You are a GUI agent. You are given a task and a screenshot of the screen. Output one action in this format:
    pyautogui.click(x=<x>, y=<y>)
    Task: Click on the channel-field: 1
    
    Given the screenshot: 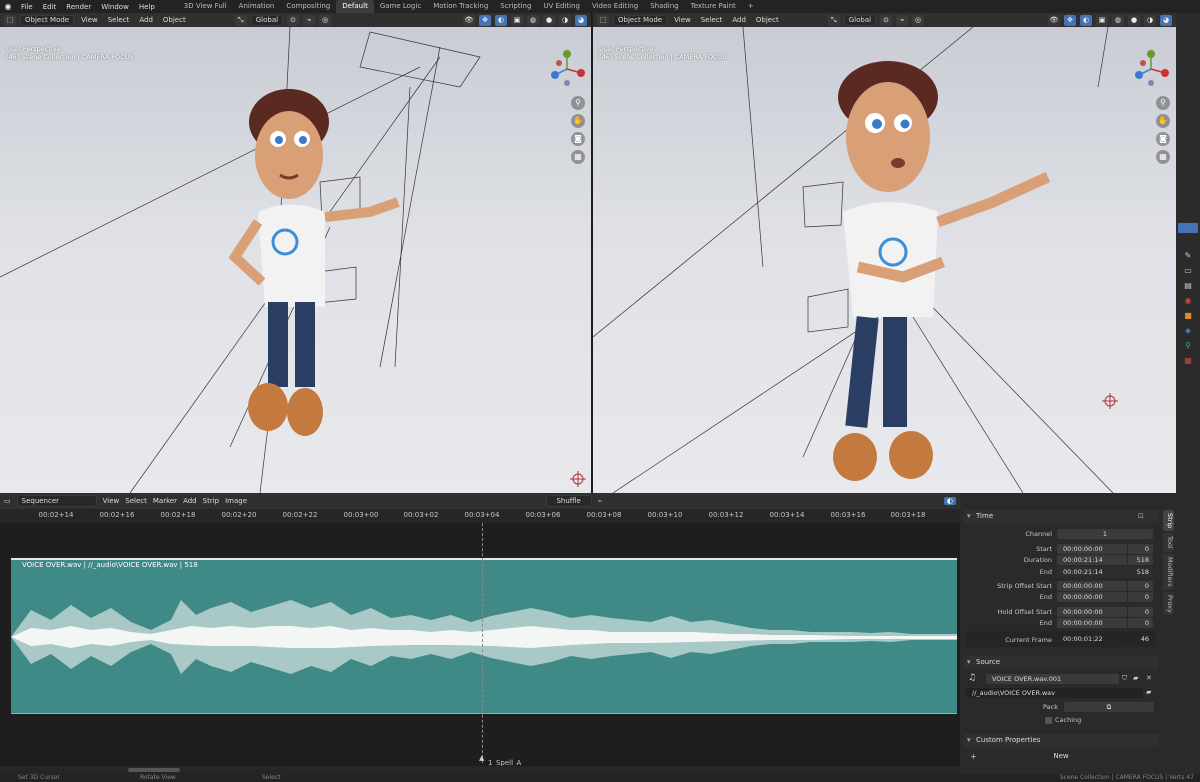 What is the action you would take?
    pyautogui.click(x=1105, y=534)
    